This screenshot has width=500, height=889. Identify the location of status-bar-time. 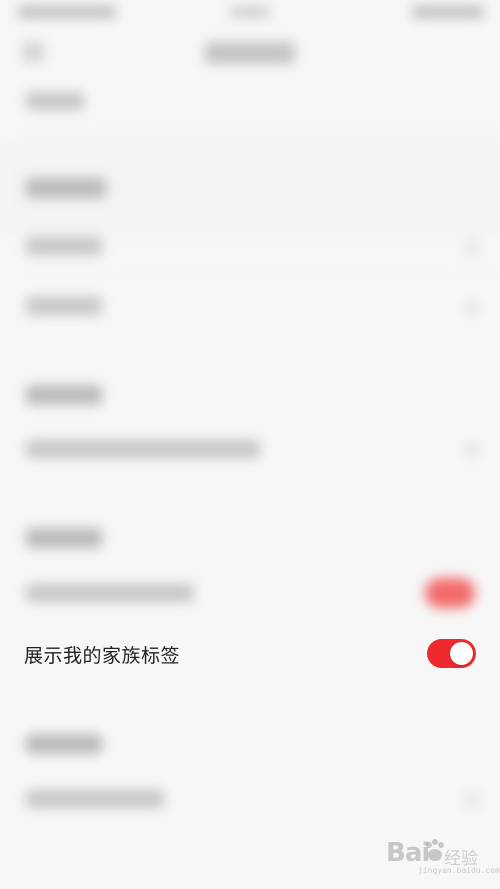
(250, 12).